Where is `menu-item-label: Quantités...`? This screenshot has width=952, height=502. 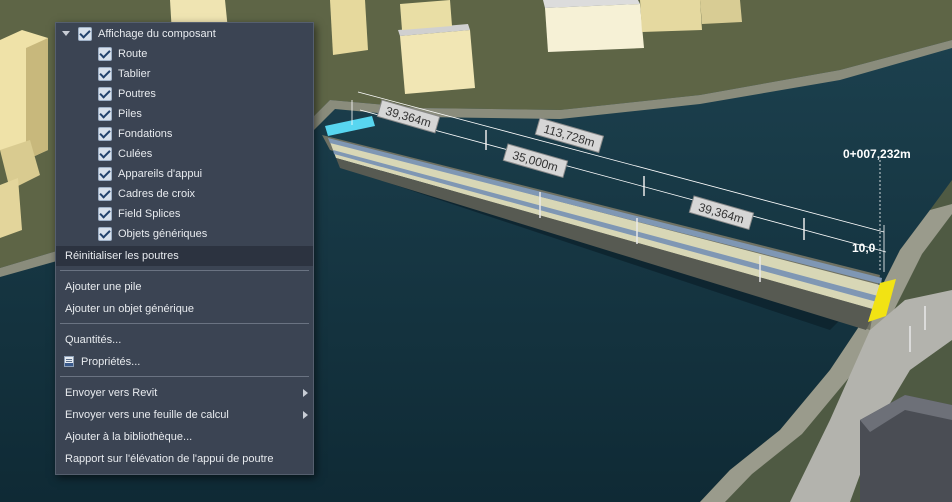 menu-item-label: Quantités... is located at coordinates (93, 340).